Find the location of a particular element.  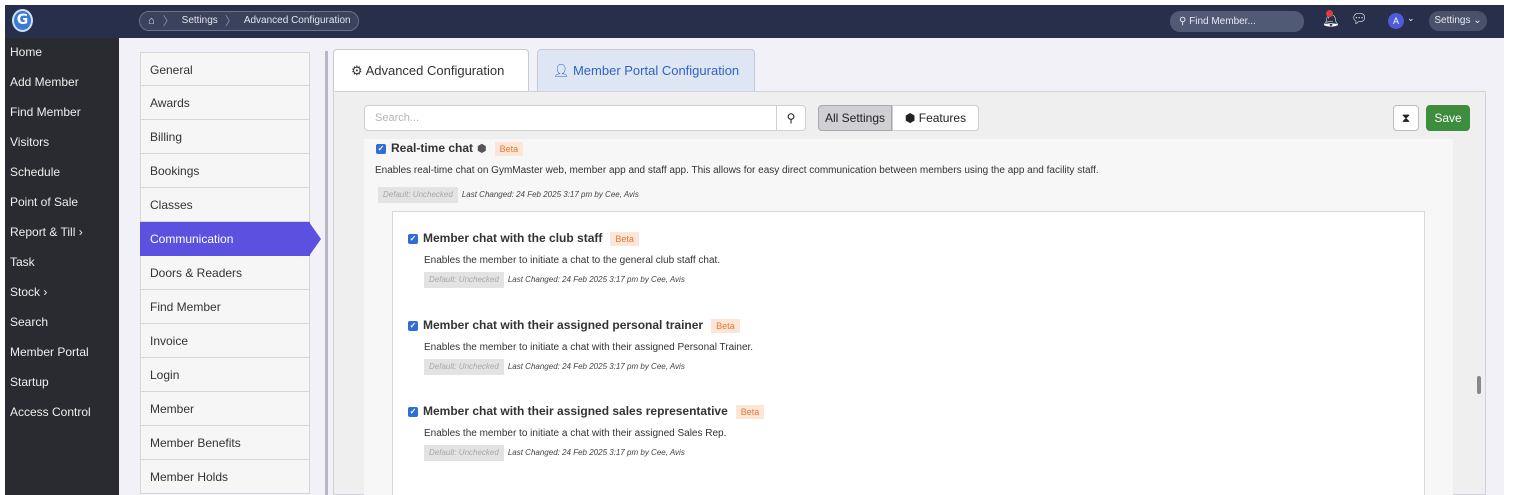

sidebar-item-report-till: Report & Till › is located at coordinates (62, 232).